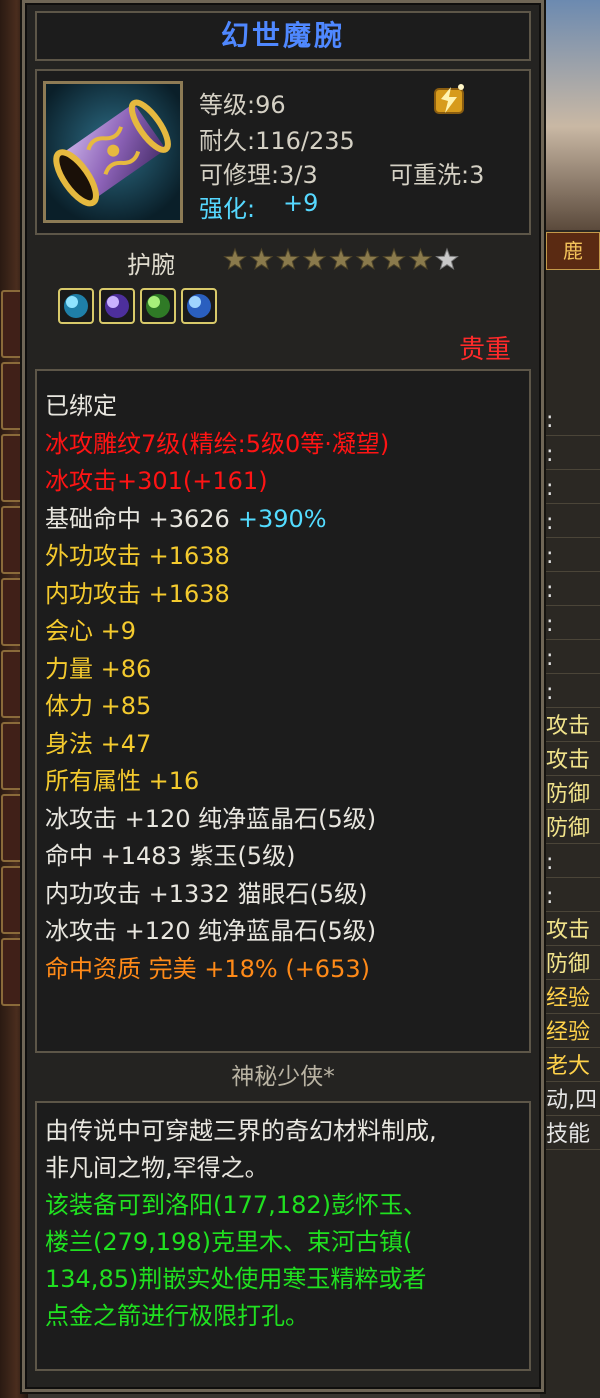 The image size is (600, 1398). I want to click on scene-image, so click(570, 115).